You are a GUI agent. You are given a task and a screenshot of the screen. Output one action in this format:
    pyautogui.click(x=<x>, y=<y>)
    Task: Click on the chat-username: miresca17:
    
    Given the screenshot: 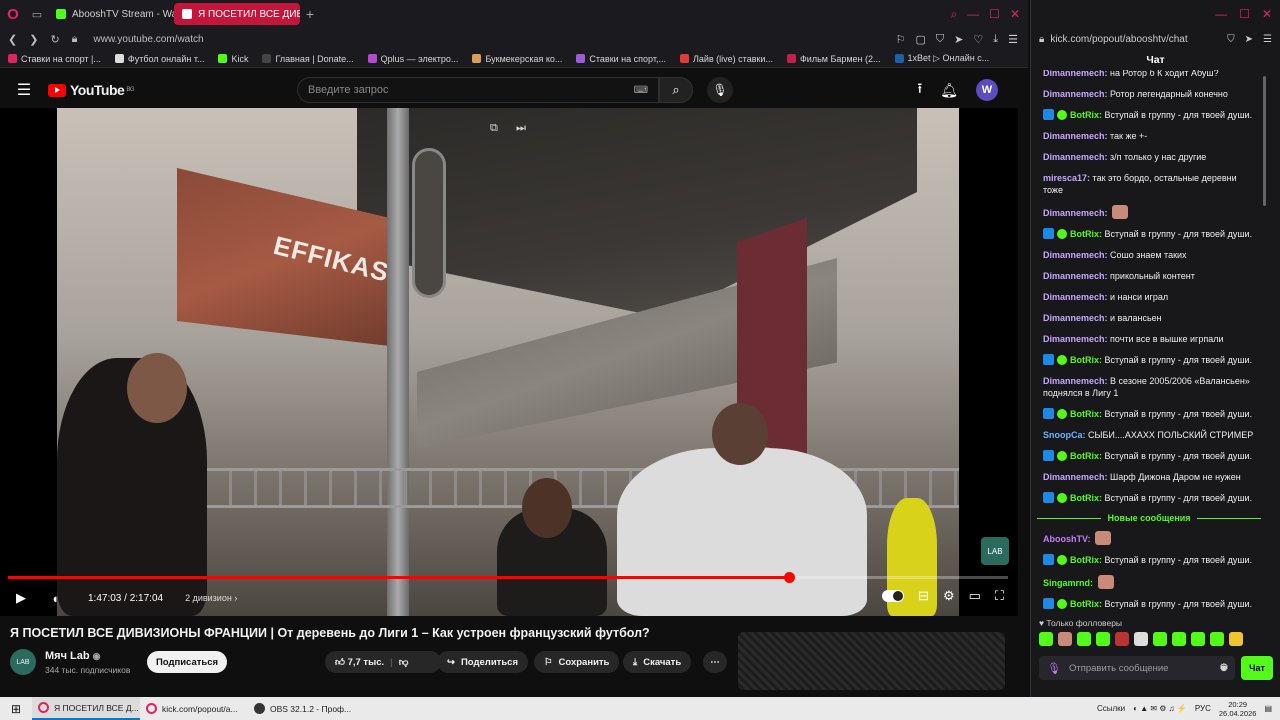 What is the action you would take?
    pyautogui.click(x=1068, y=178)
    